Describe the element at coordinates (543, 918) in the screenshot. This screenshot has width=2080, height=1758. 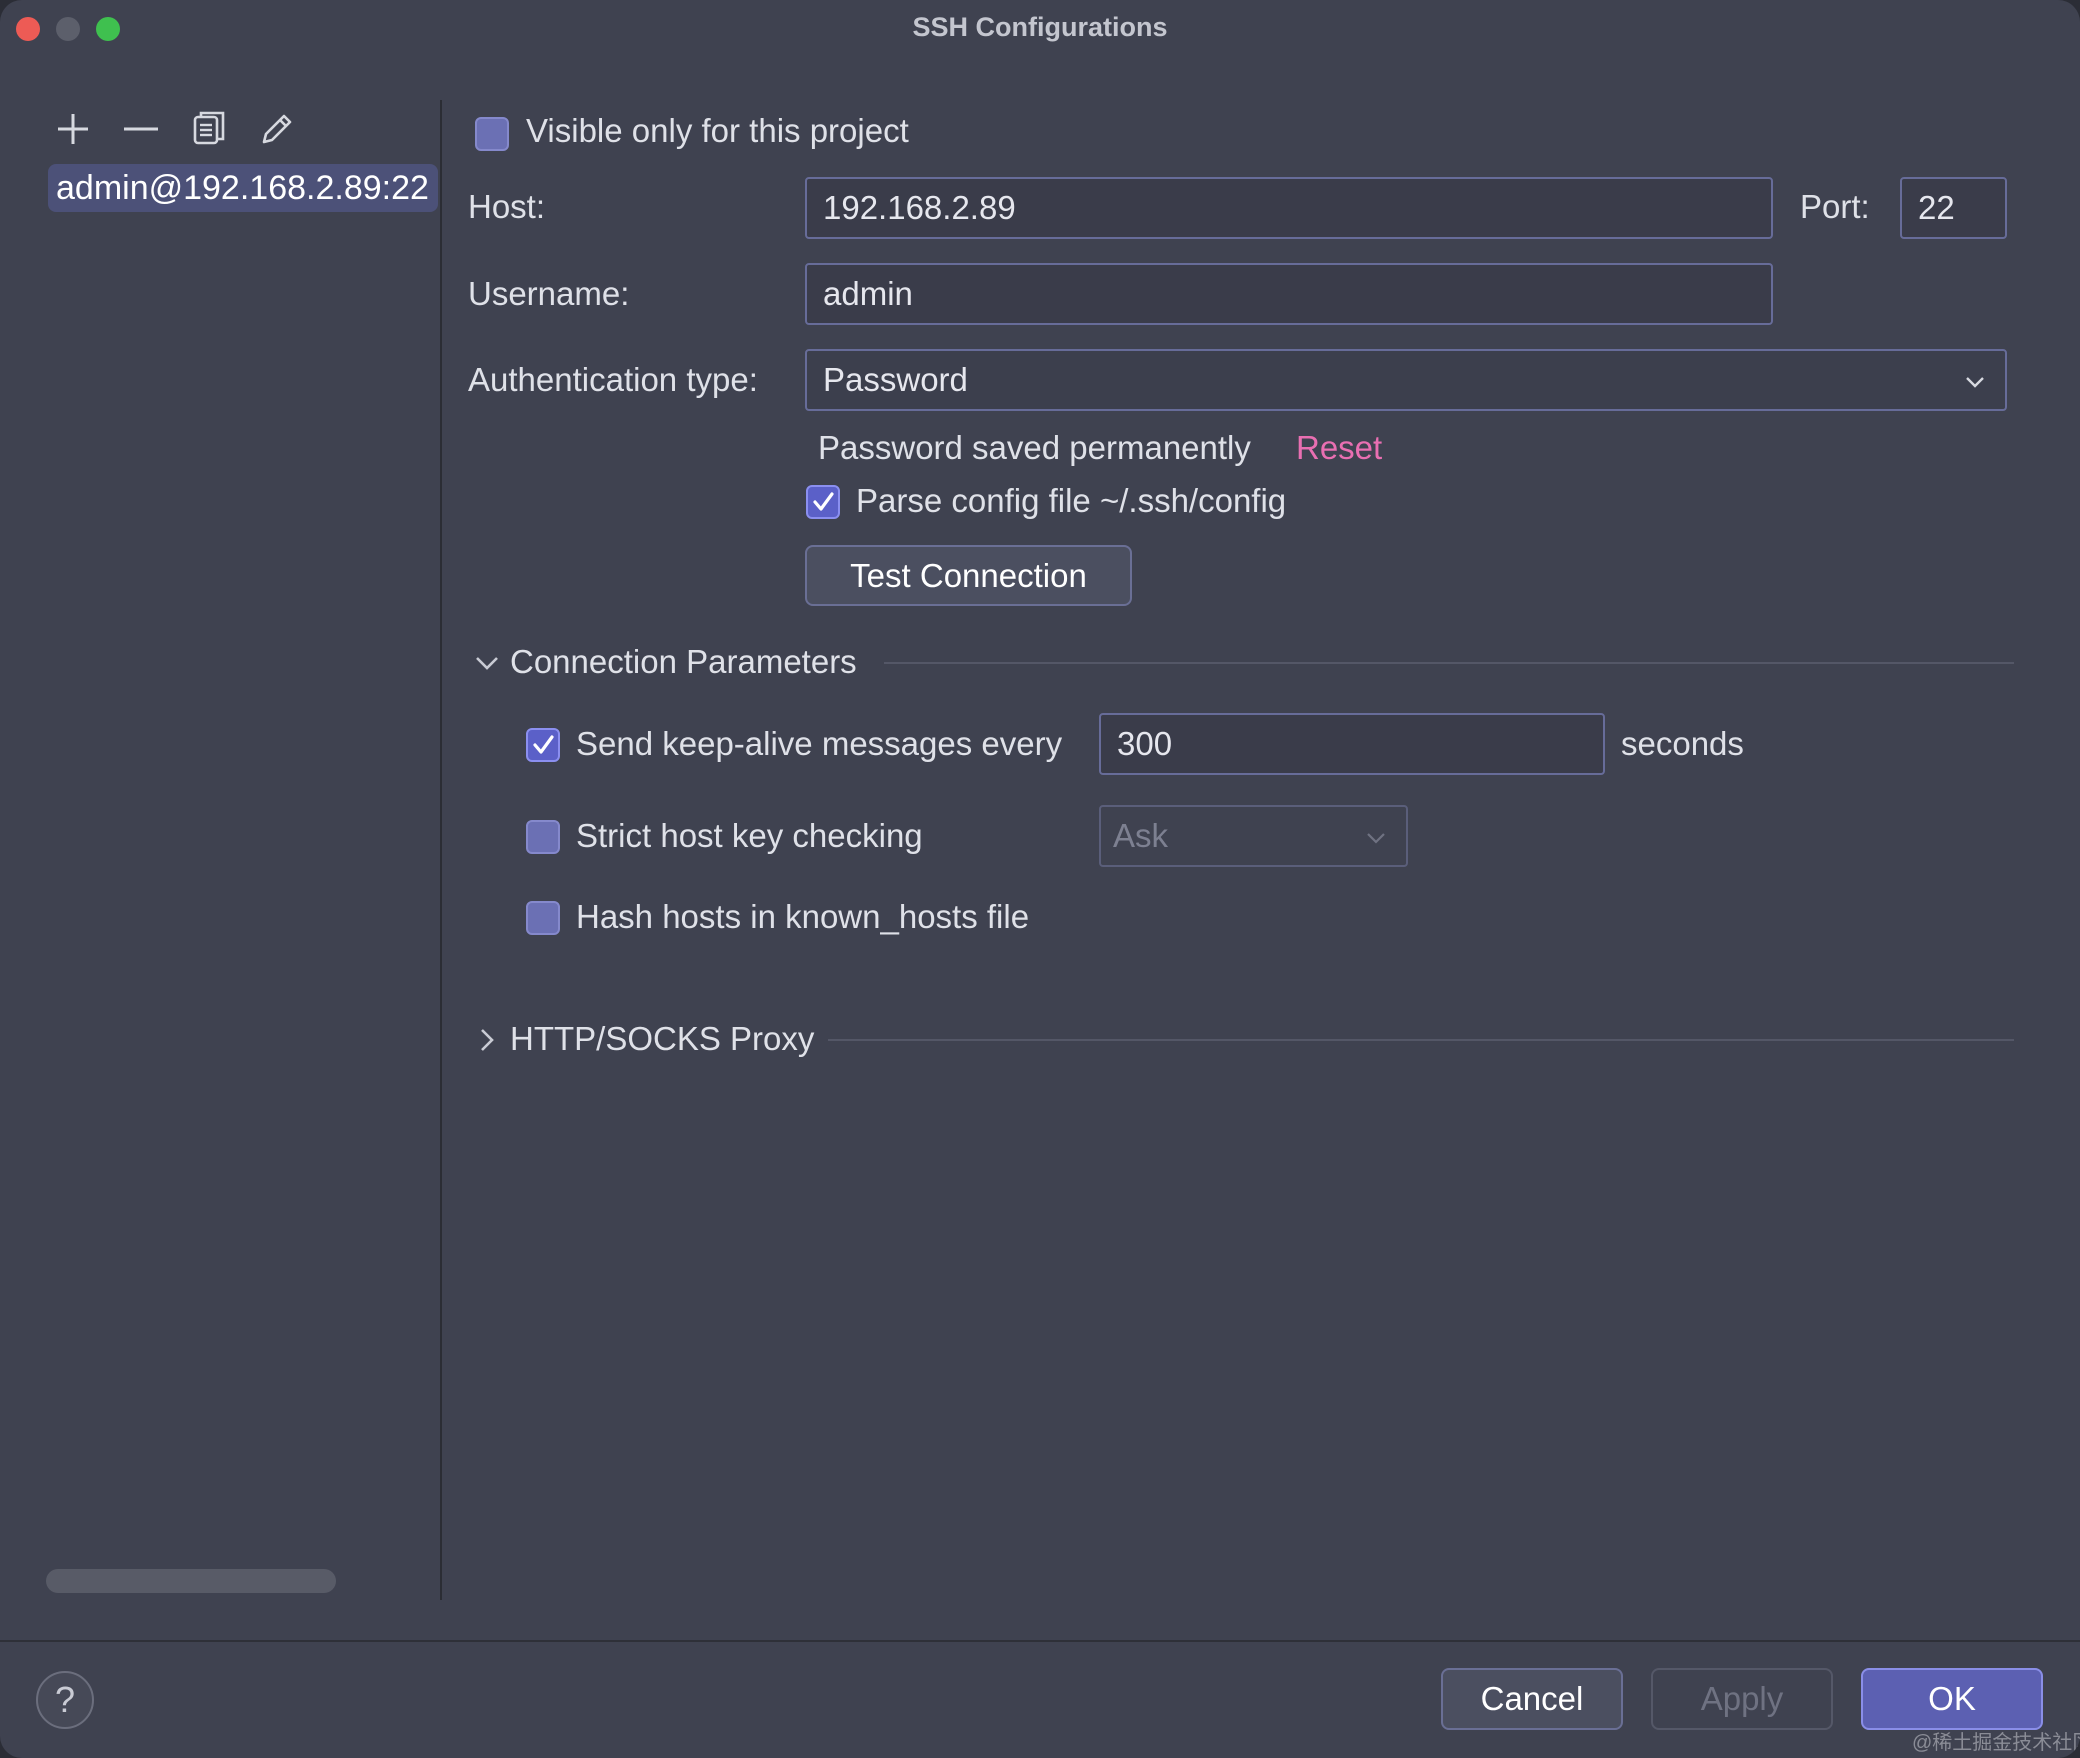
I see `hash-hosts-checkbox` at that location.